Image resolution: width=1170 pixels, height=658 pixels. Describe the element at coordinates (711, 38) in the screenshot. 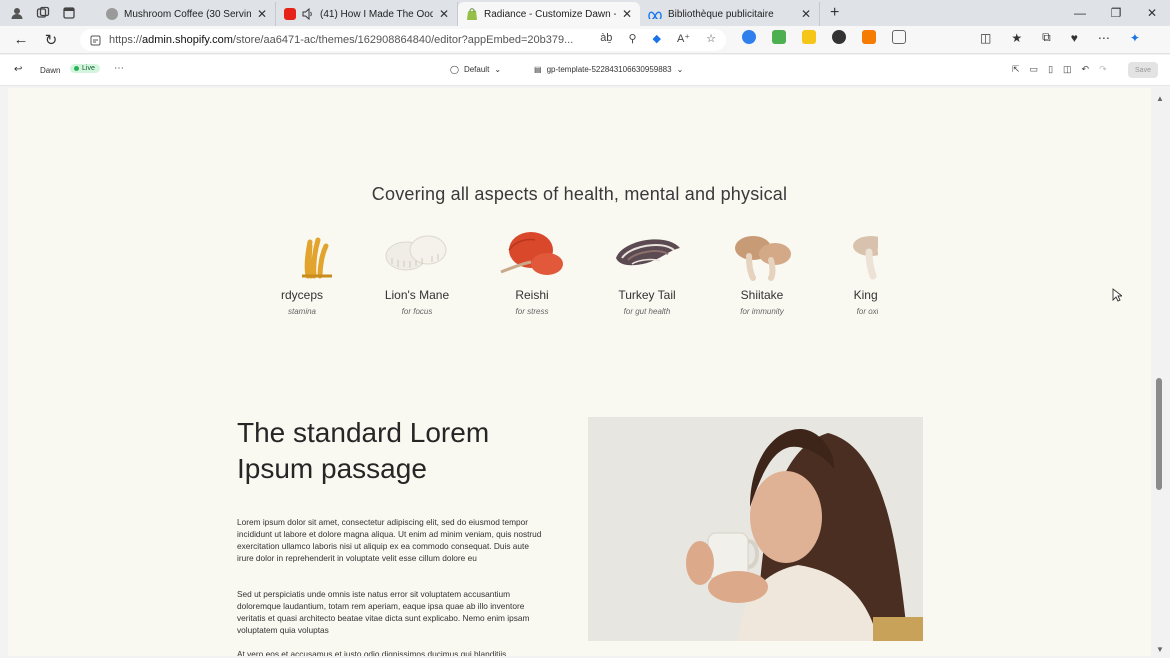

I see `favorite-star-icon: ☆` at that location.